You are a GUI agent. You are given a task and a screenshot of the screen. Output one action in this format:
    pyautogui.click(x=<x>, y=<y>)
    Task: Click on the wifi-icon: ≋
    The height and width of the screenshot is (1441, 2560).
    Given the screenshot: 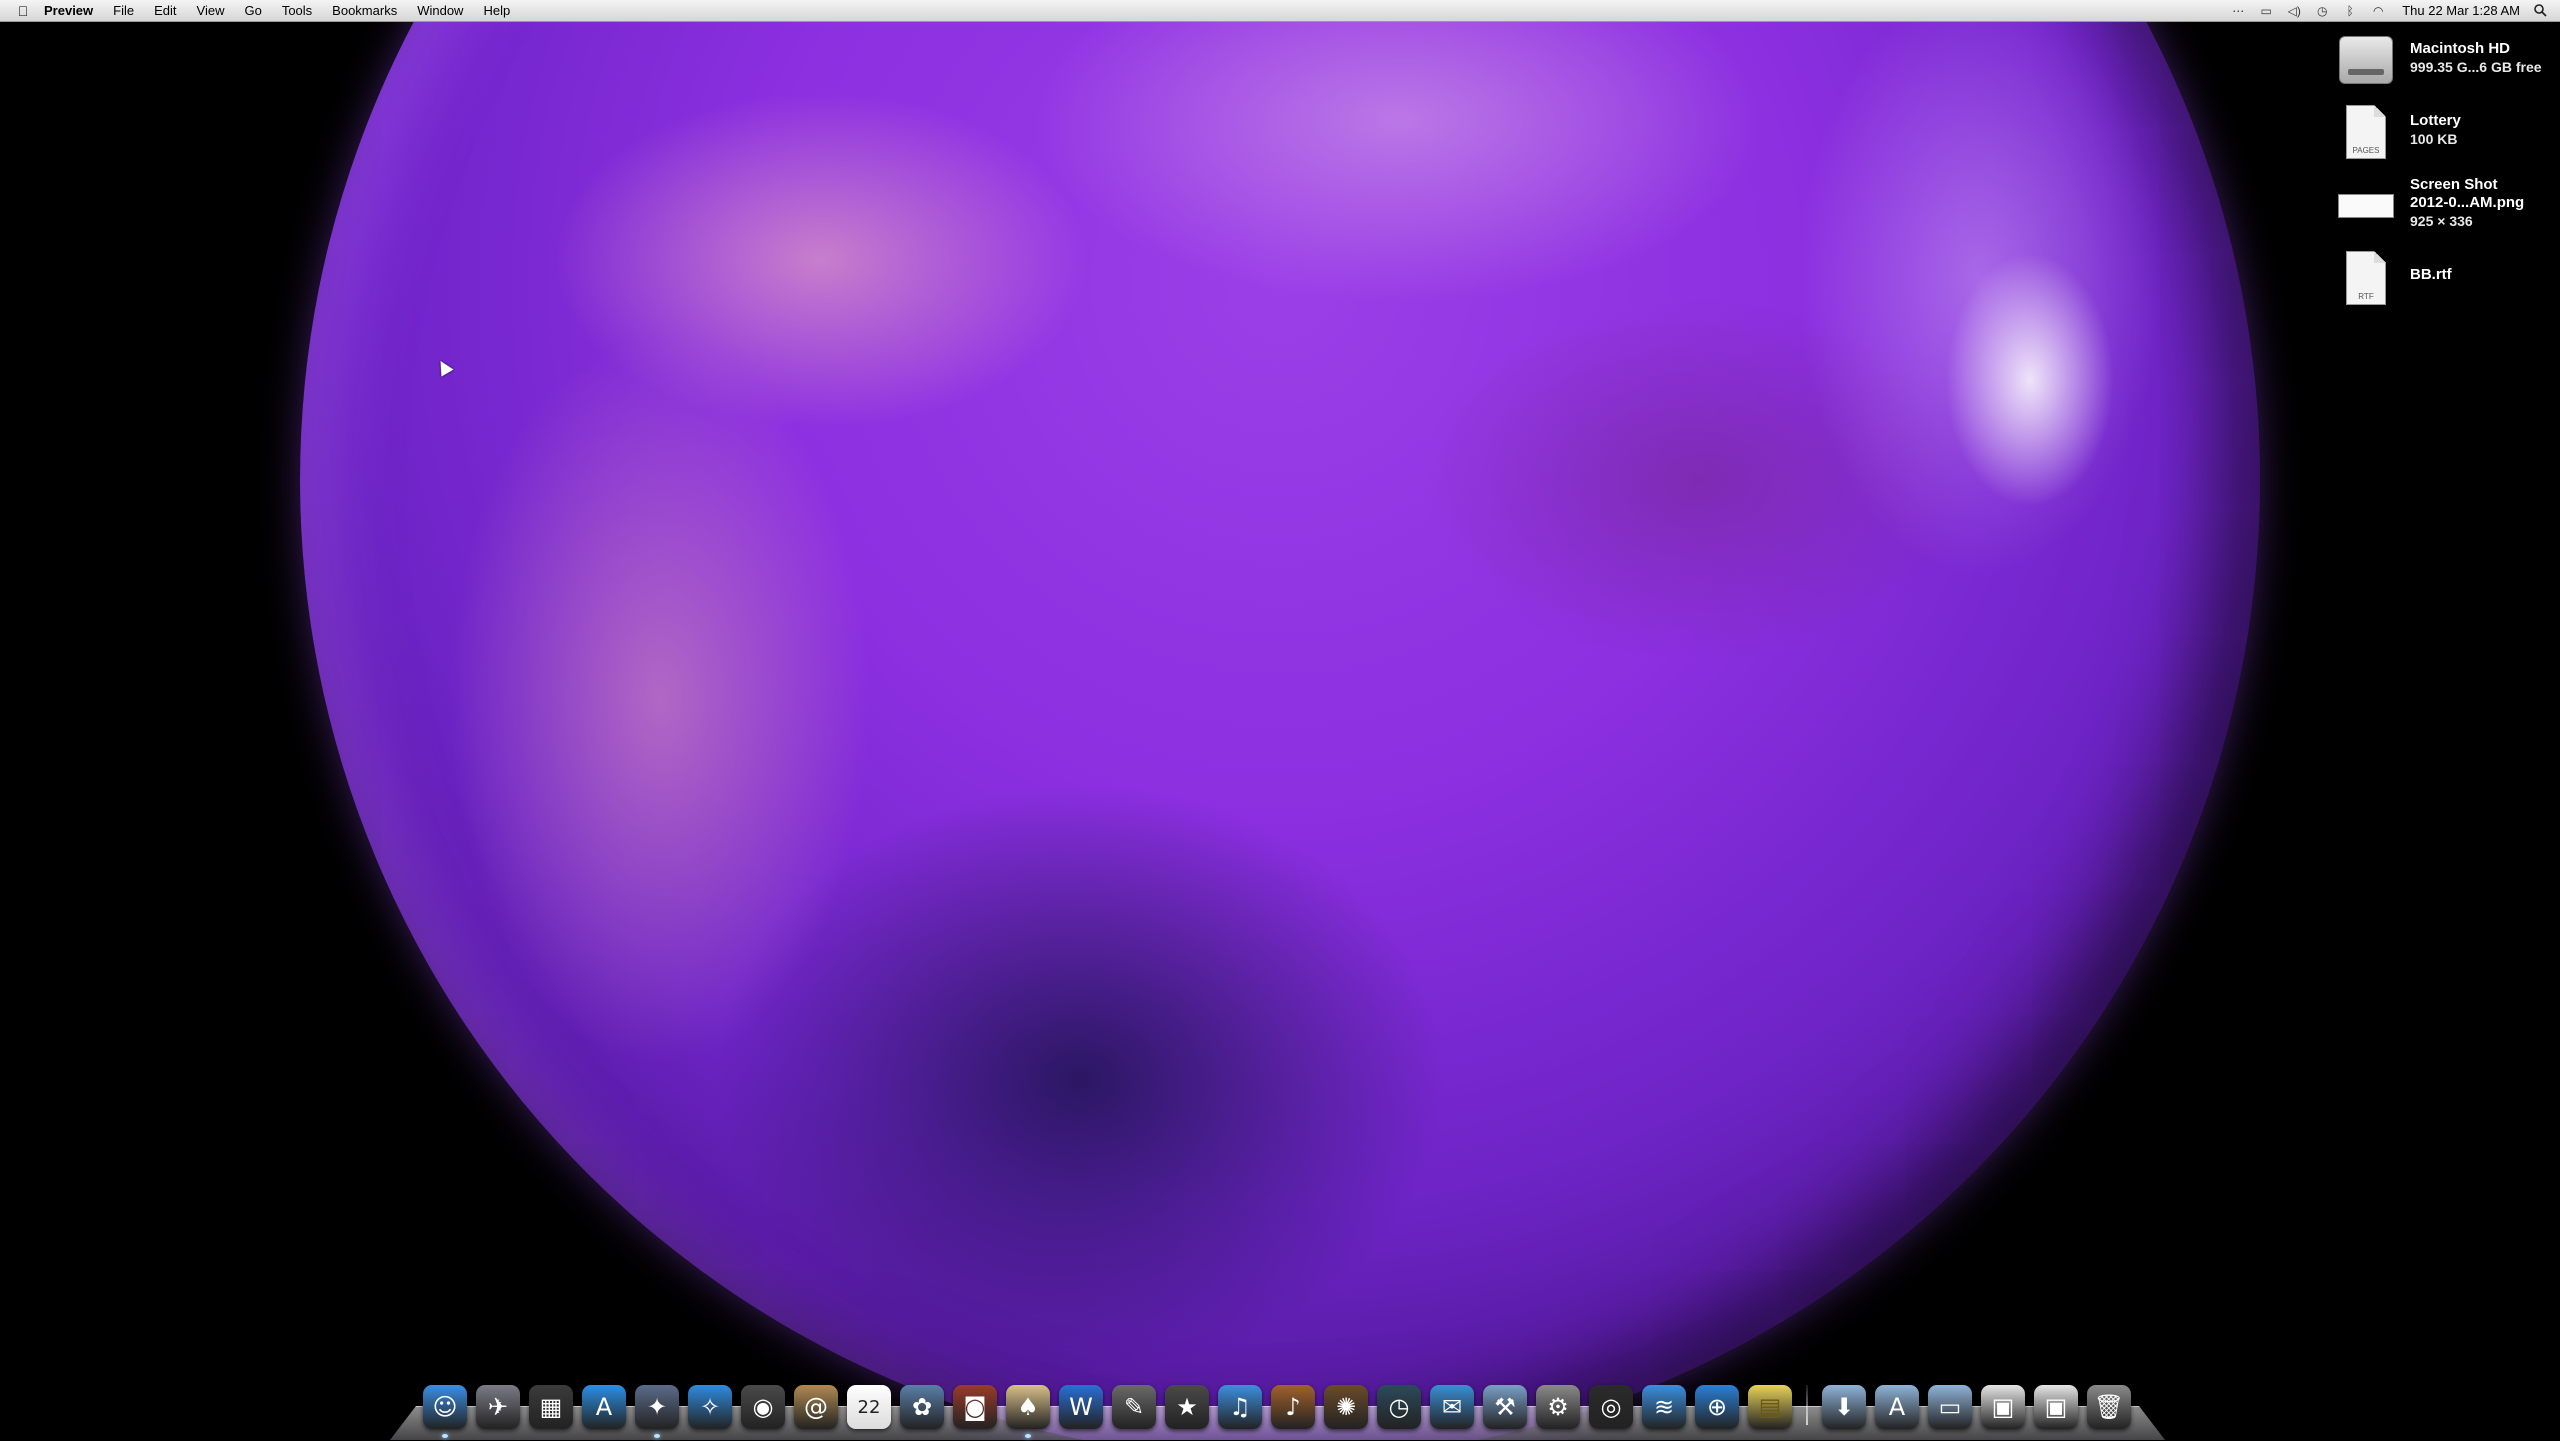 What is the action you would take?
    pyautogui.click(x=1664, y=1407)
    